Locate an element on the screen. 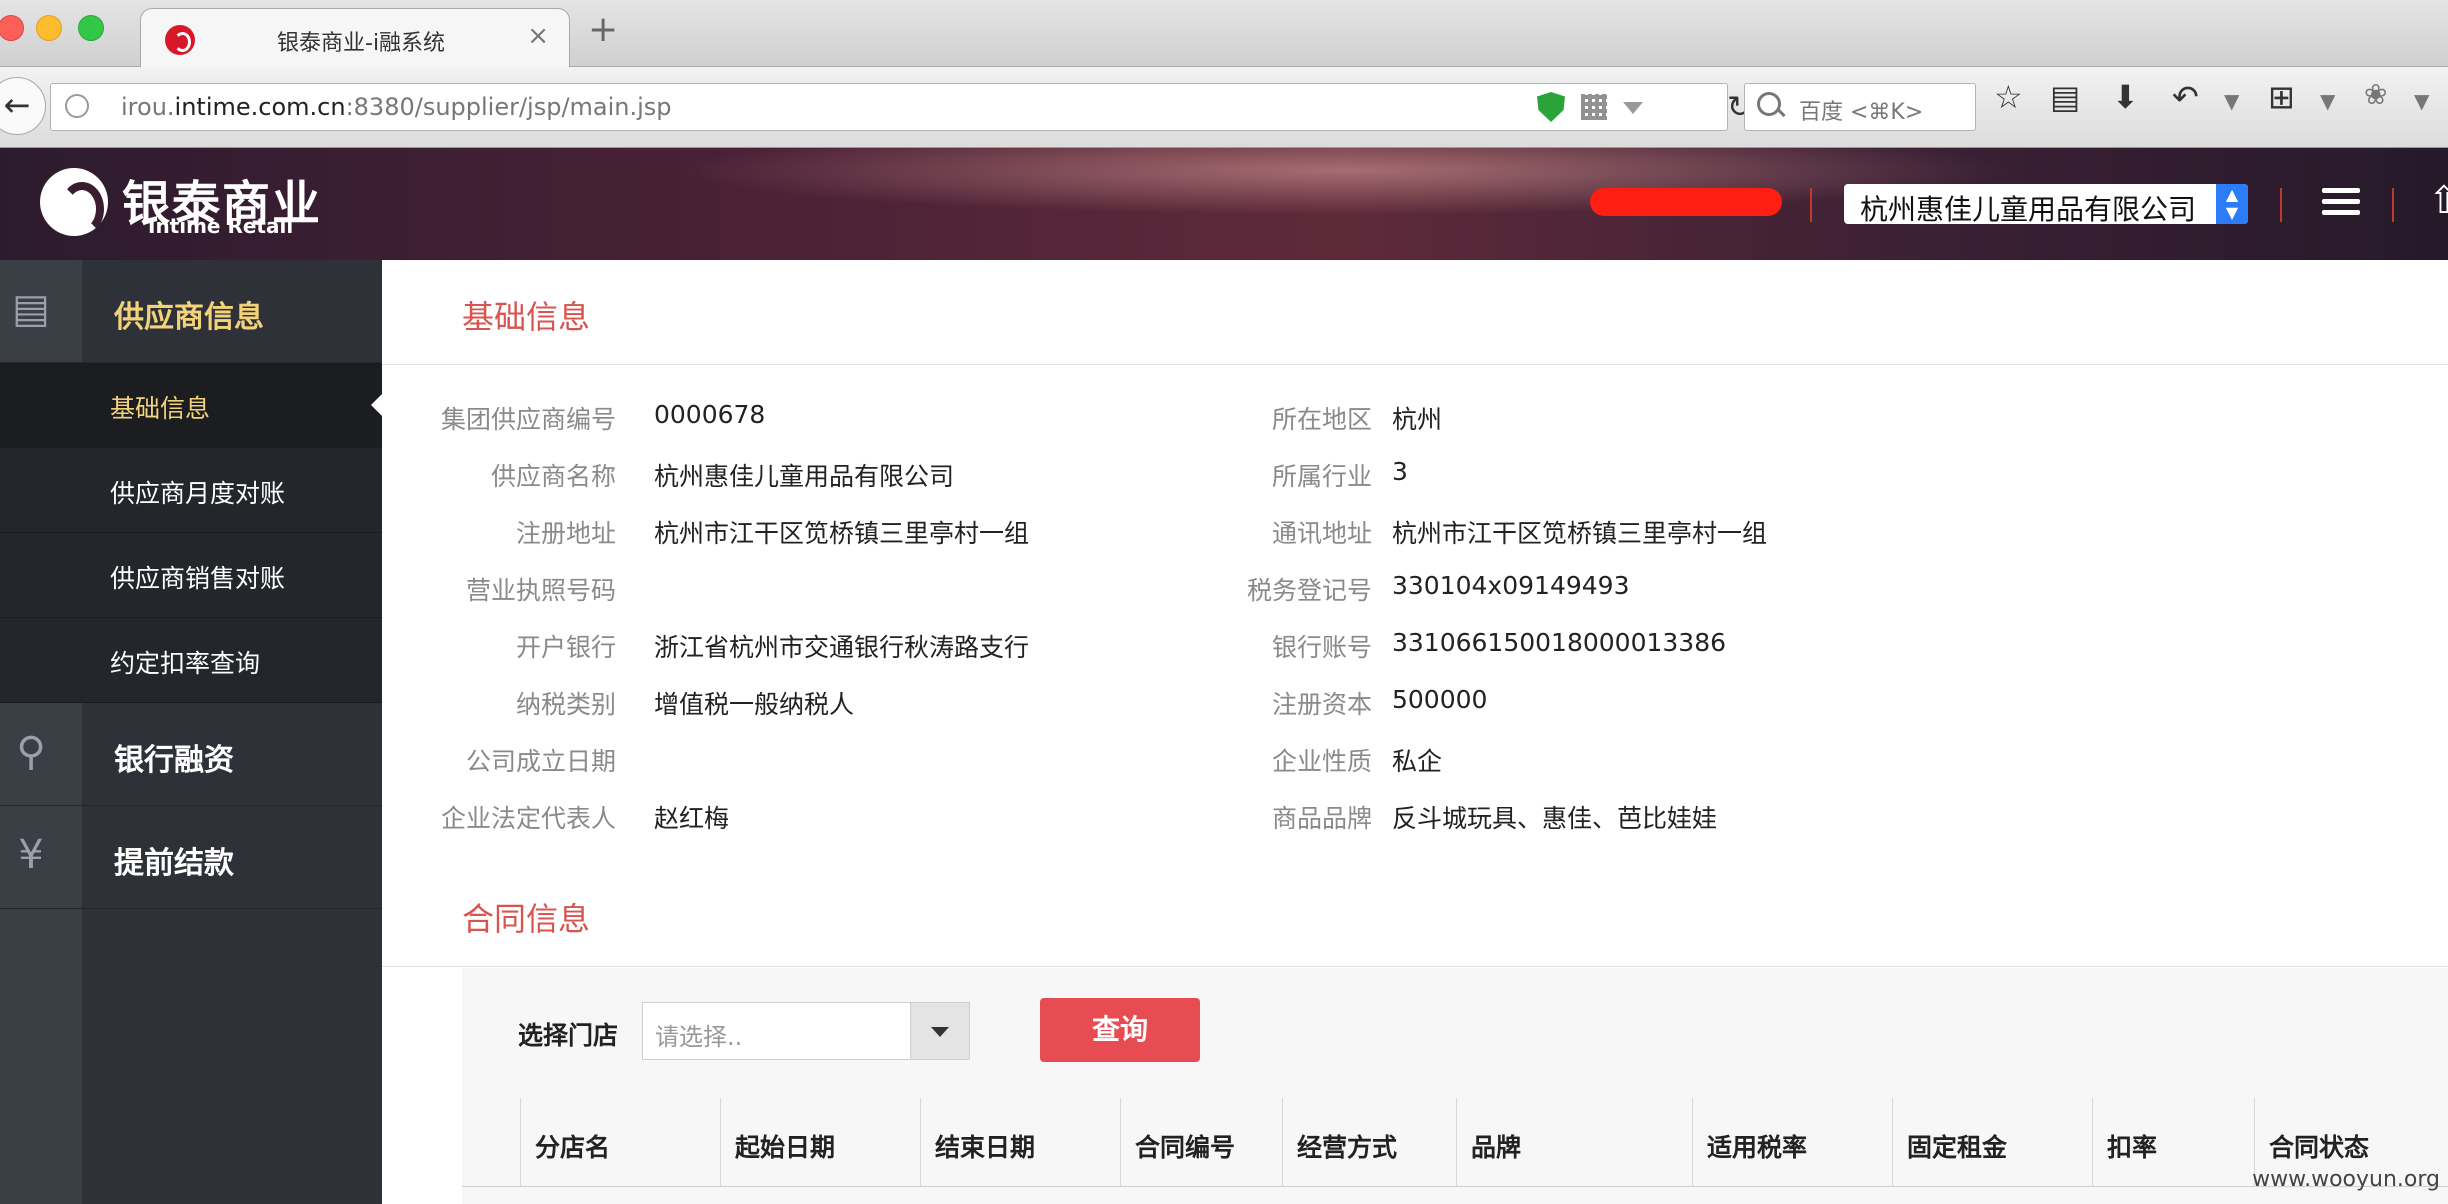 The image size is (2448, 1204). column-header: 品牌 is located at coordinates (1574, 1142).